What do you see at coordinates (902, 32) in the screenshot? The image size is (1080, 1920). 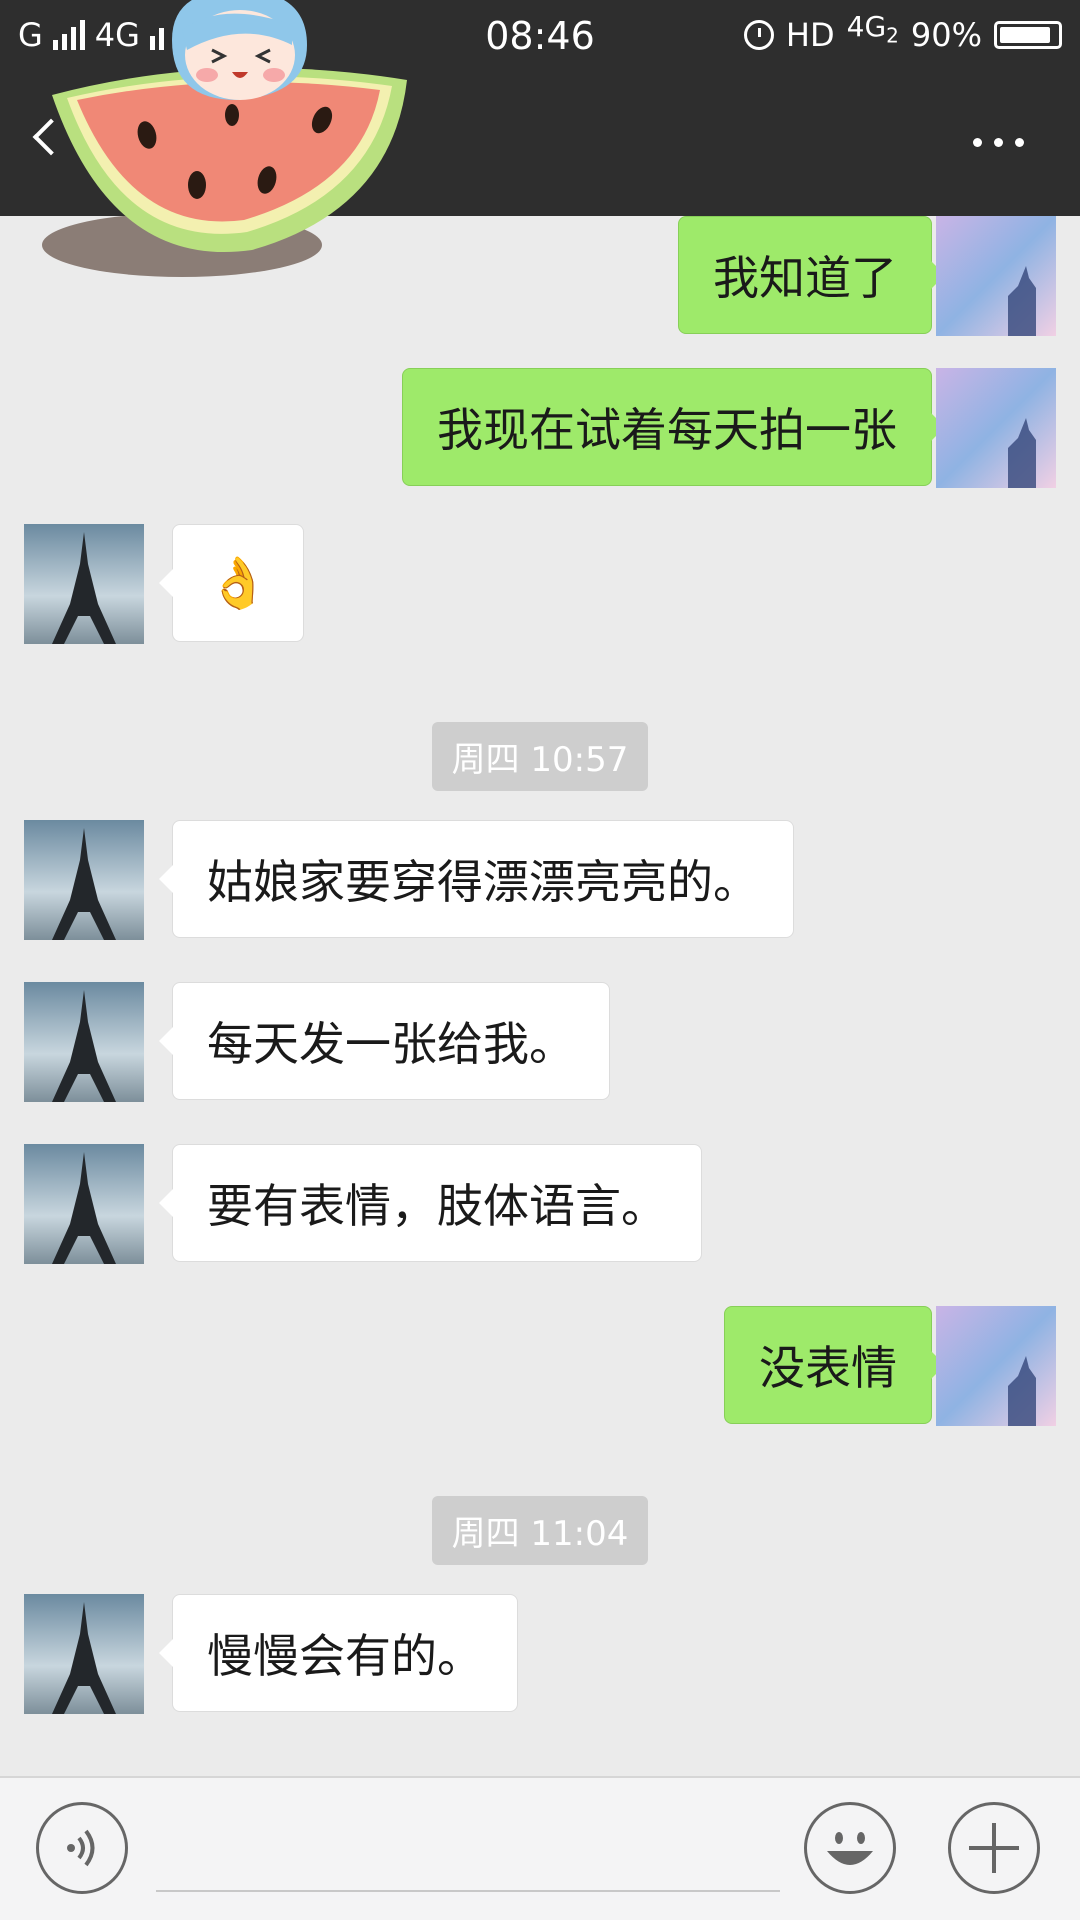 I see `status-right: HD 4G2 90%` at bounding box center [902, 32].